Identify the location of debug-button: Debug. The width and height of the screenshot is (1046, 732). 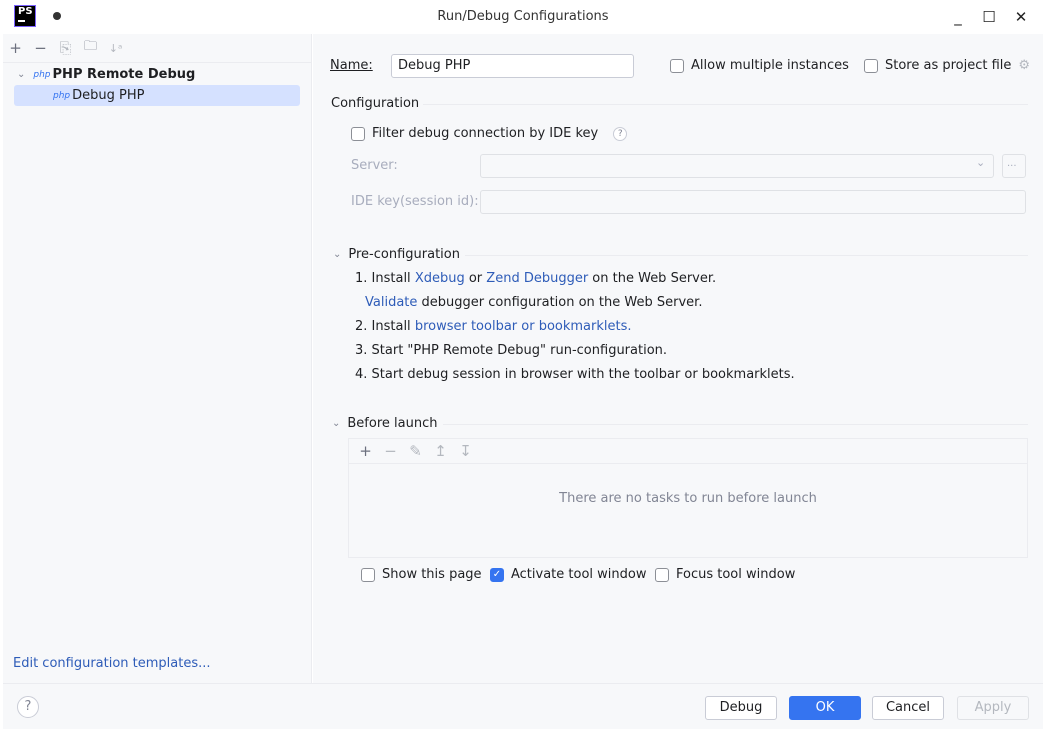
(741, 708).